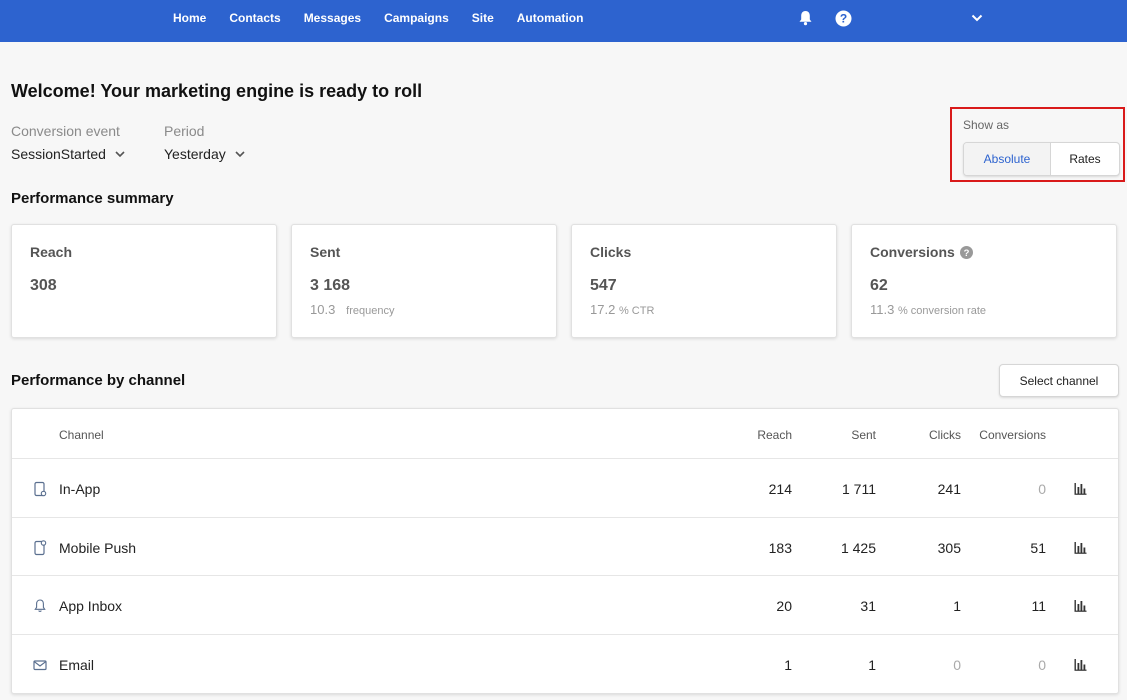  What do you see at coordinates (1012, 435) in the screenshot?
I see `column-header-conversions: Conversions` at bounding box center [1012, 435].